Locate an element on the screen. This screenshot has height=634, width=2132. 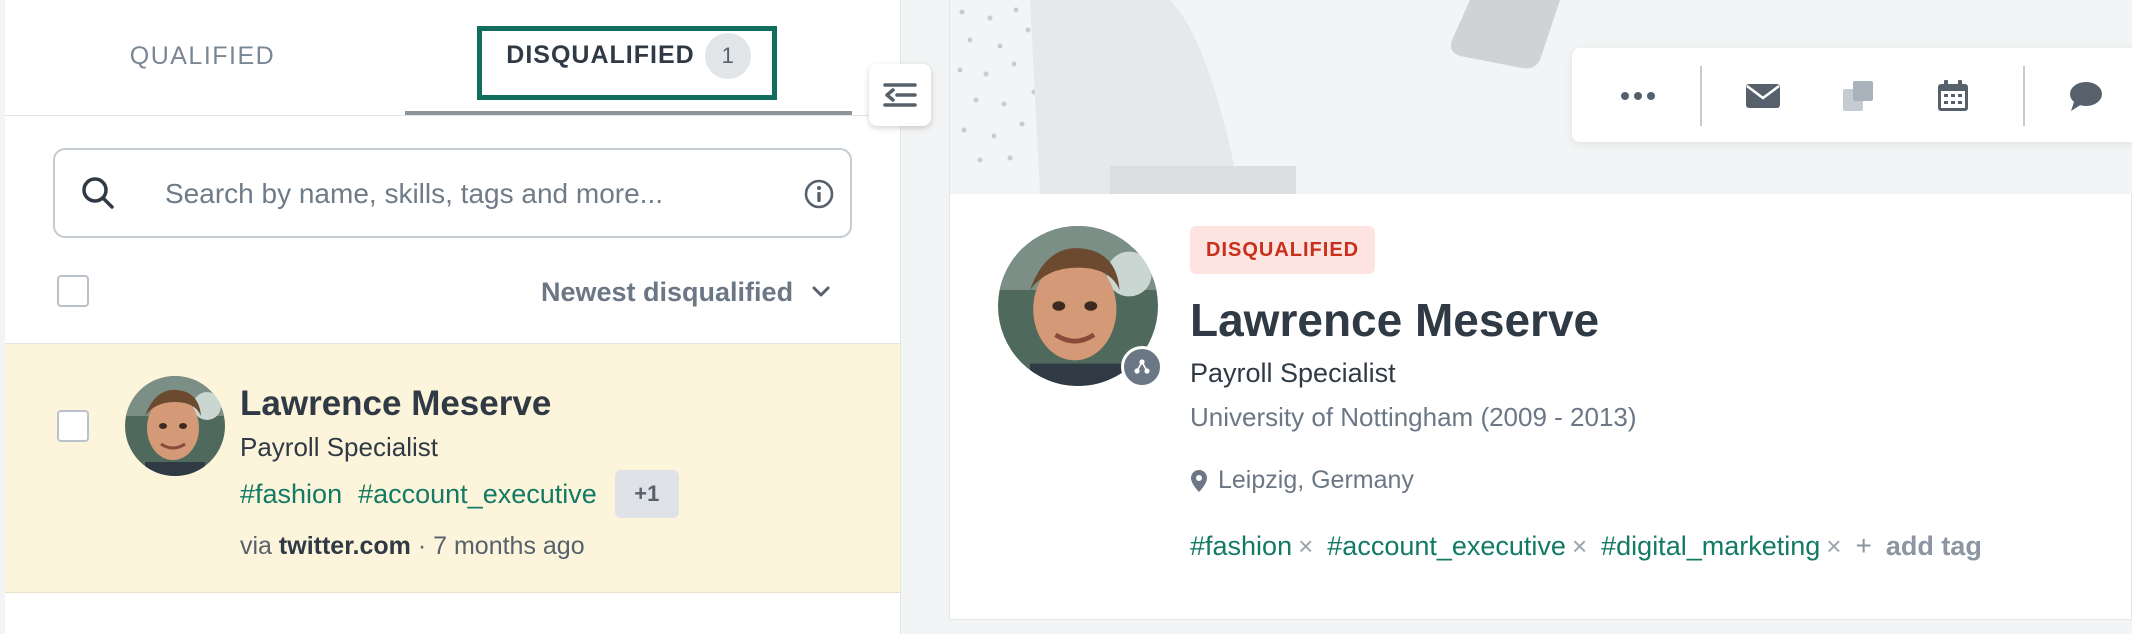
tab-disqualified: DISQUALIFIED 1 is located at coordinates (628, 57).